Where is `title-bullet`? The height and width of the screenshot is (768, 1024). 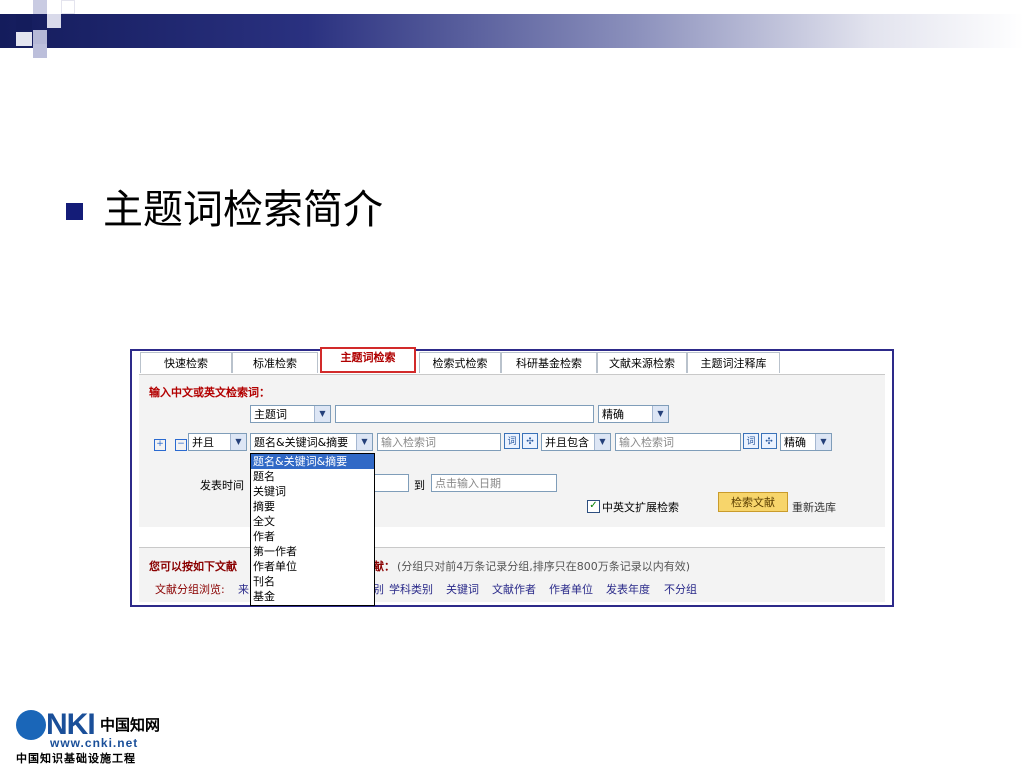
title-bullet is located at coordinates (74, 211).